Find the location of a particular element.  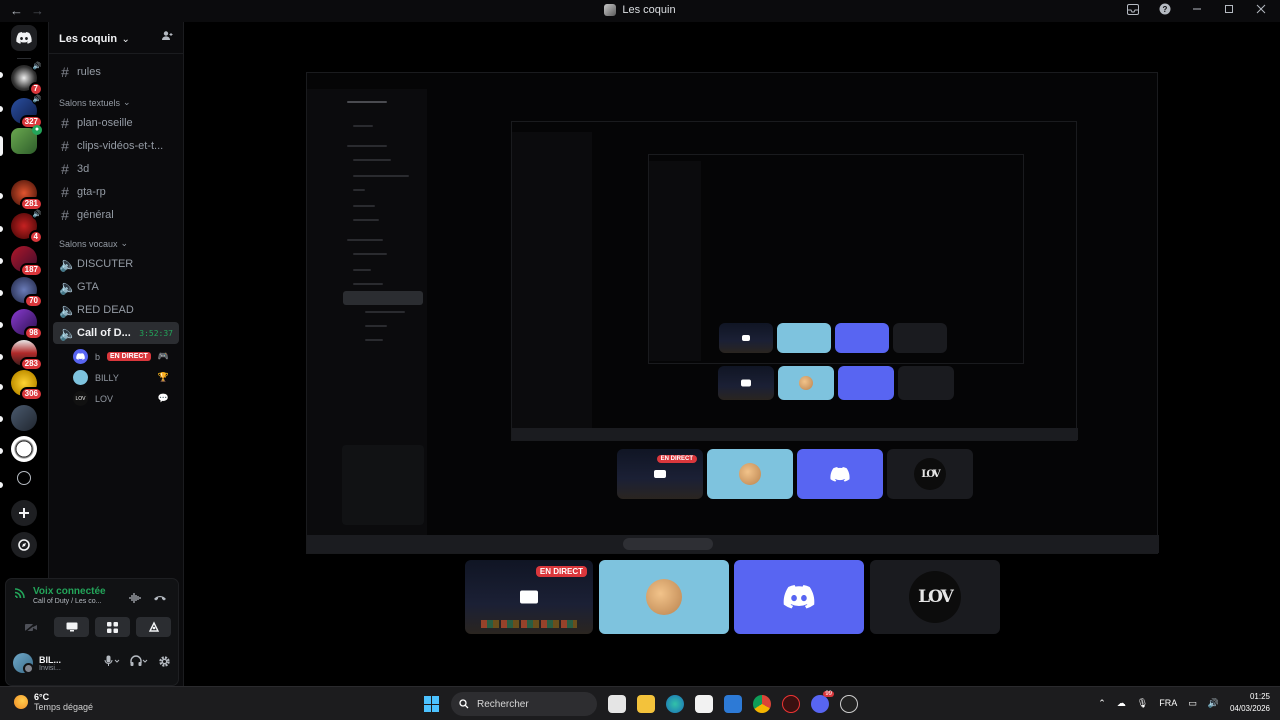

hash-icon: # is located at coordinates (65, 72).